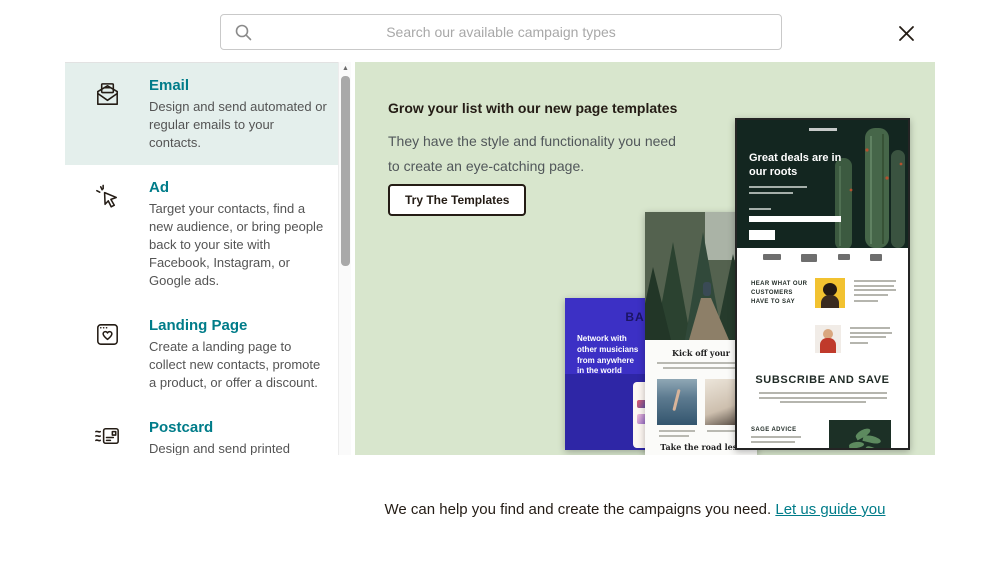 Image resolution: width=1000 pixels, height=563 pixels. What do you see at coordinates (822, 258) in the screenshot?
I see `client-logos` at bounding box center [822, 258].